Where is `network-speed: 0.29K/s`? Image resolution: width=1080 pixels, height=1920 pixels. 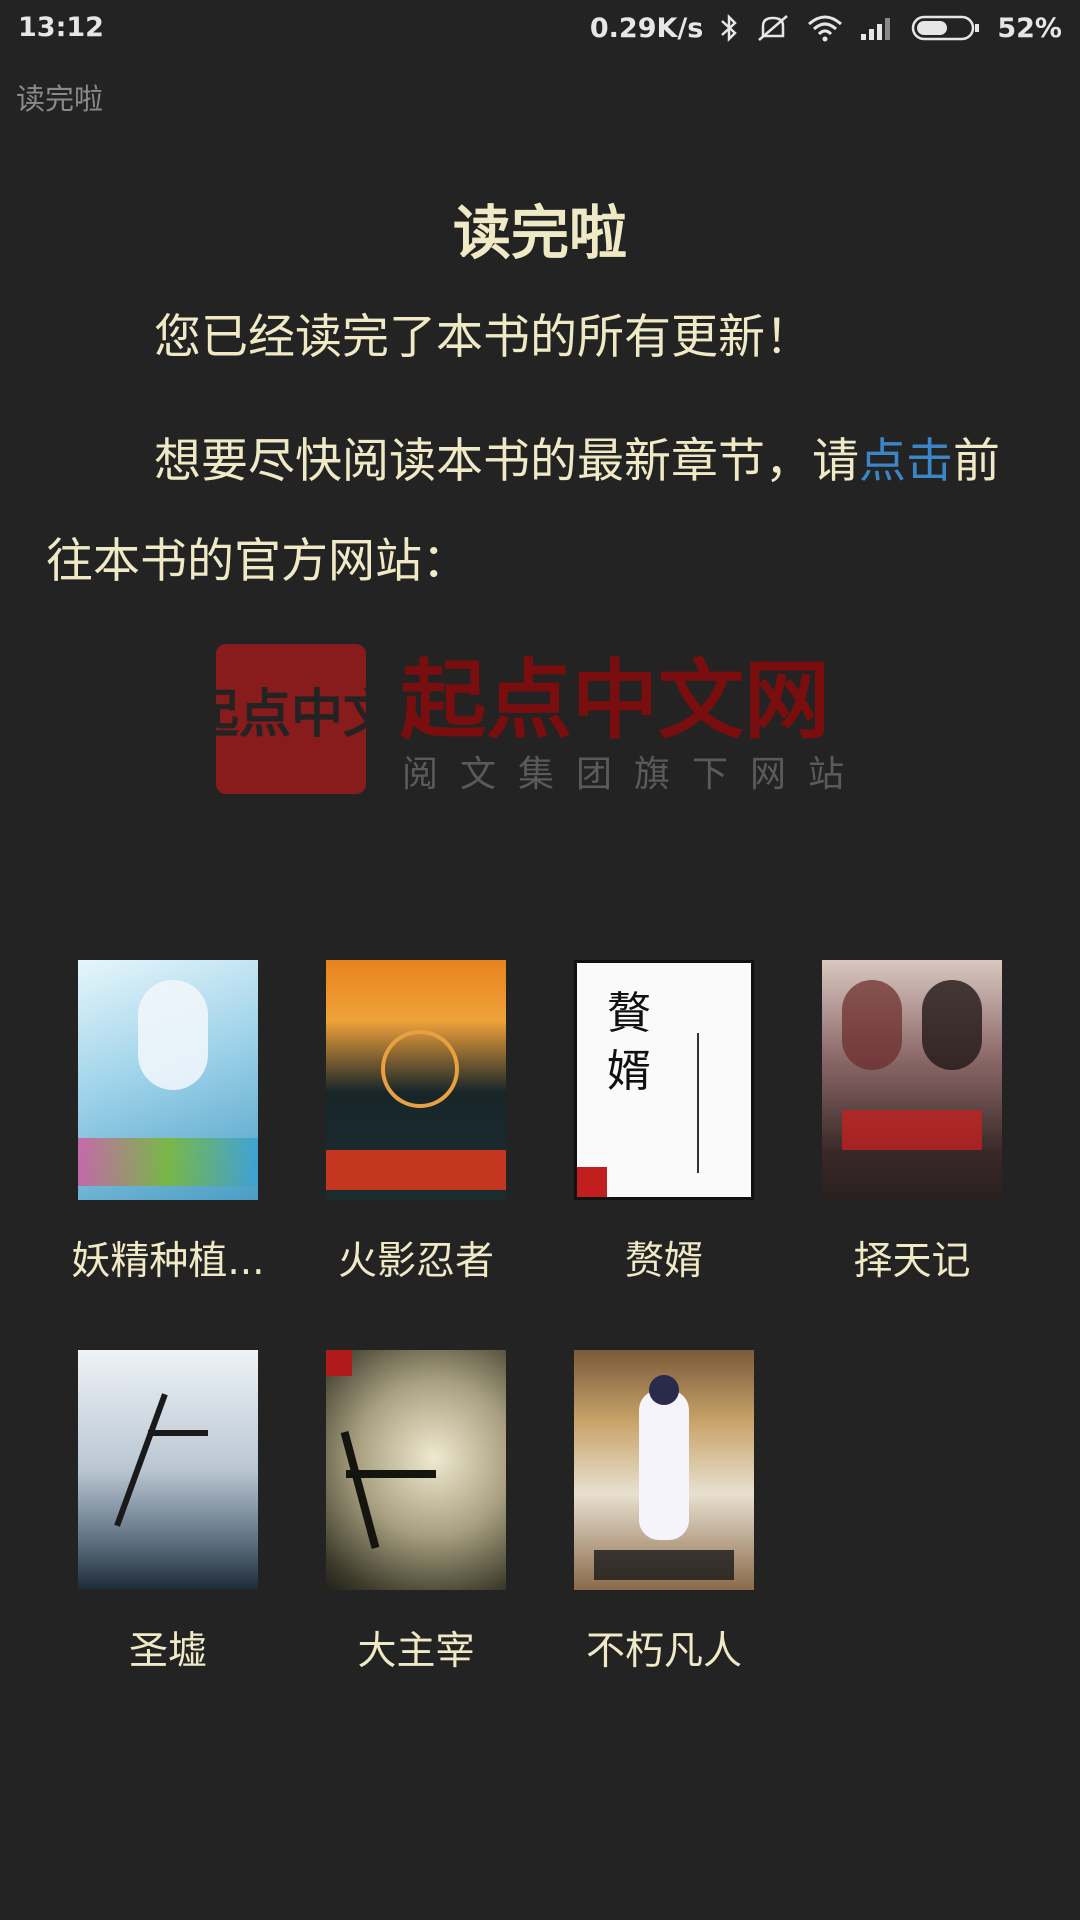 network-speed: 0.29K/s is located at coordinates (646, 28).